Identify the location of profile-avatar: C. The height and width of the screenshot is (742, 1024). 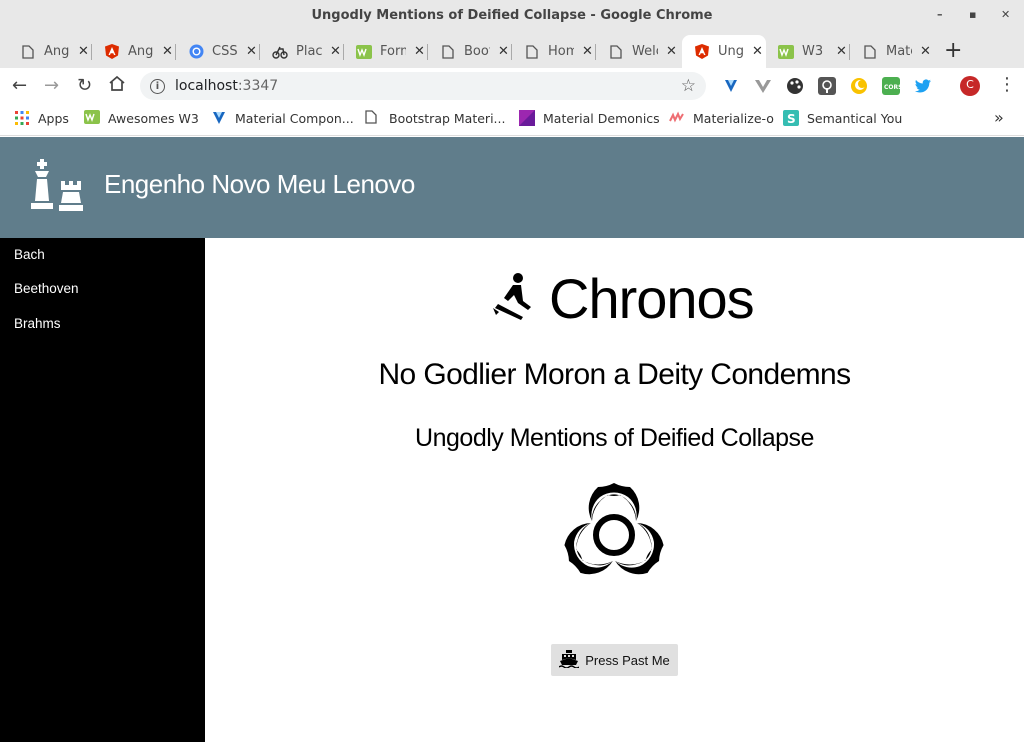
(970, 86).